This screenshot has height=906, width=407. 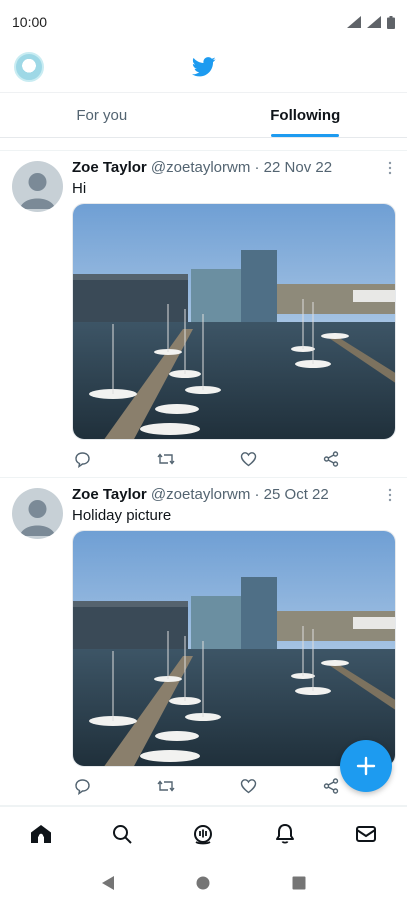 I want to click on wifi-icon, so click(x=354, y=22).